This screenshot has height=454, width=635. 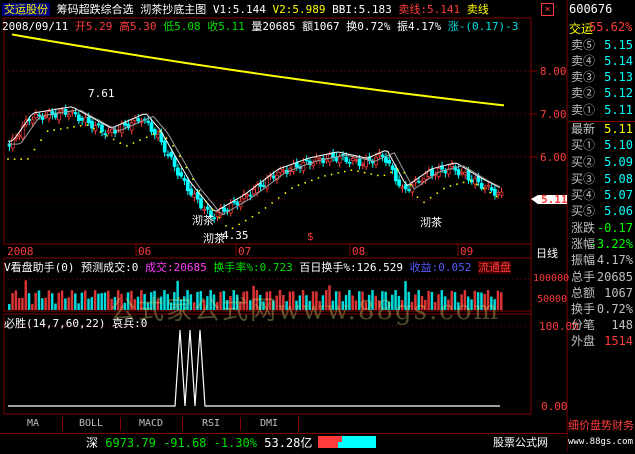 What do you see at coordinates (602, 211) in the screenshot?
I see `quote-row: 买⑤ 5.06` at bounding box center [602, 211].